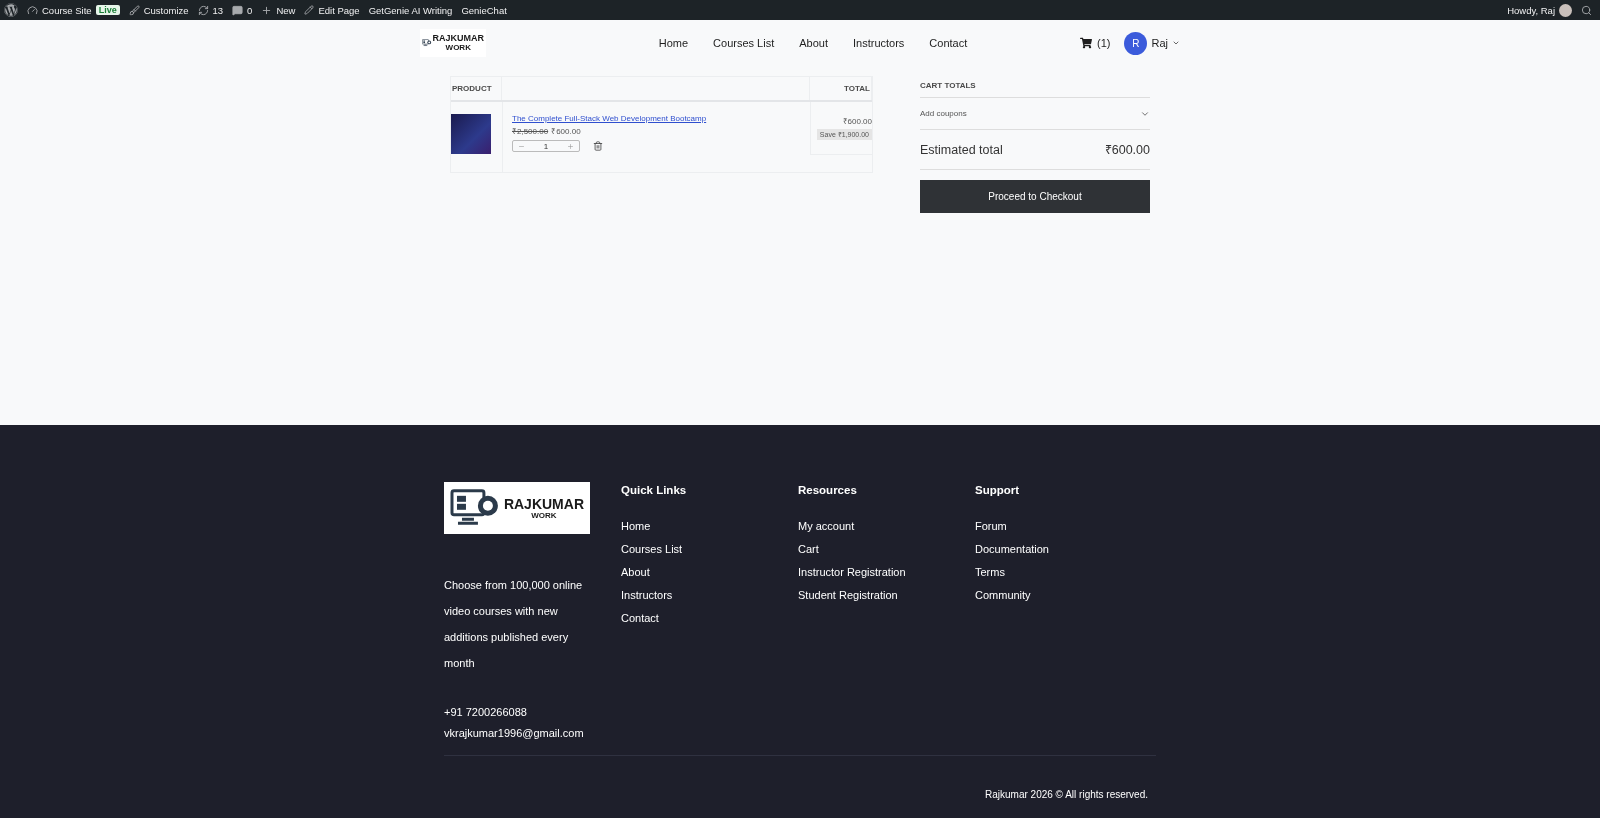  I want to click on footer-link: Student Registration, so click(886, 595).